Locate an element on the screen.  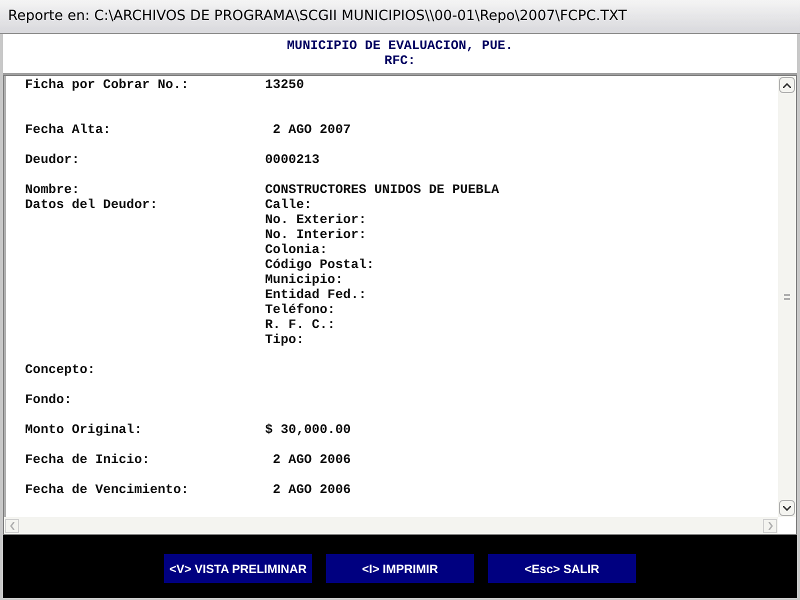
field-label: Datos del Deudor: is located at coordinates (91, 204).